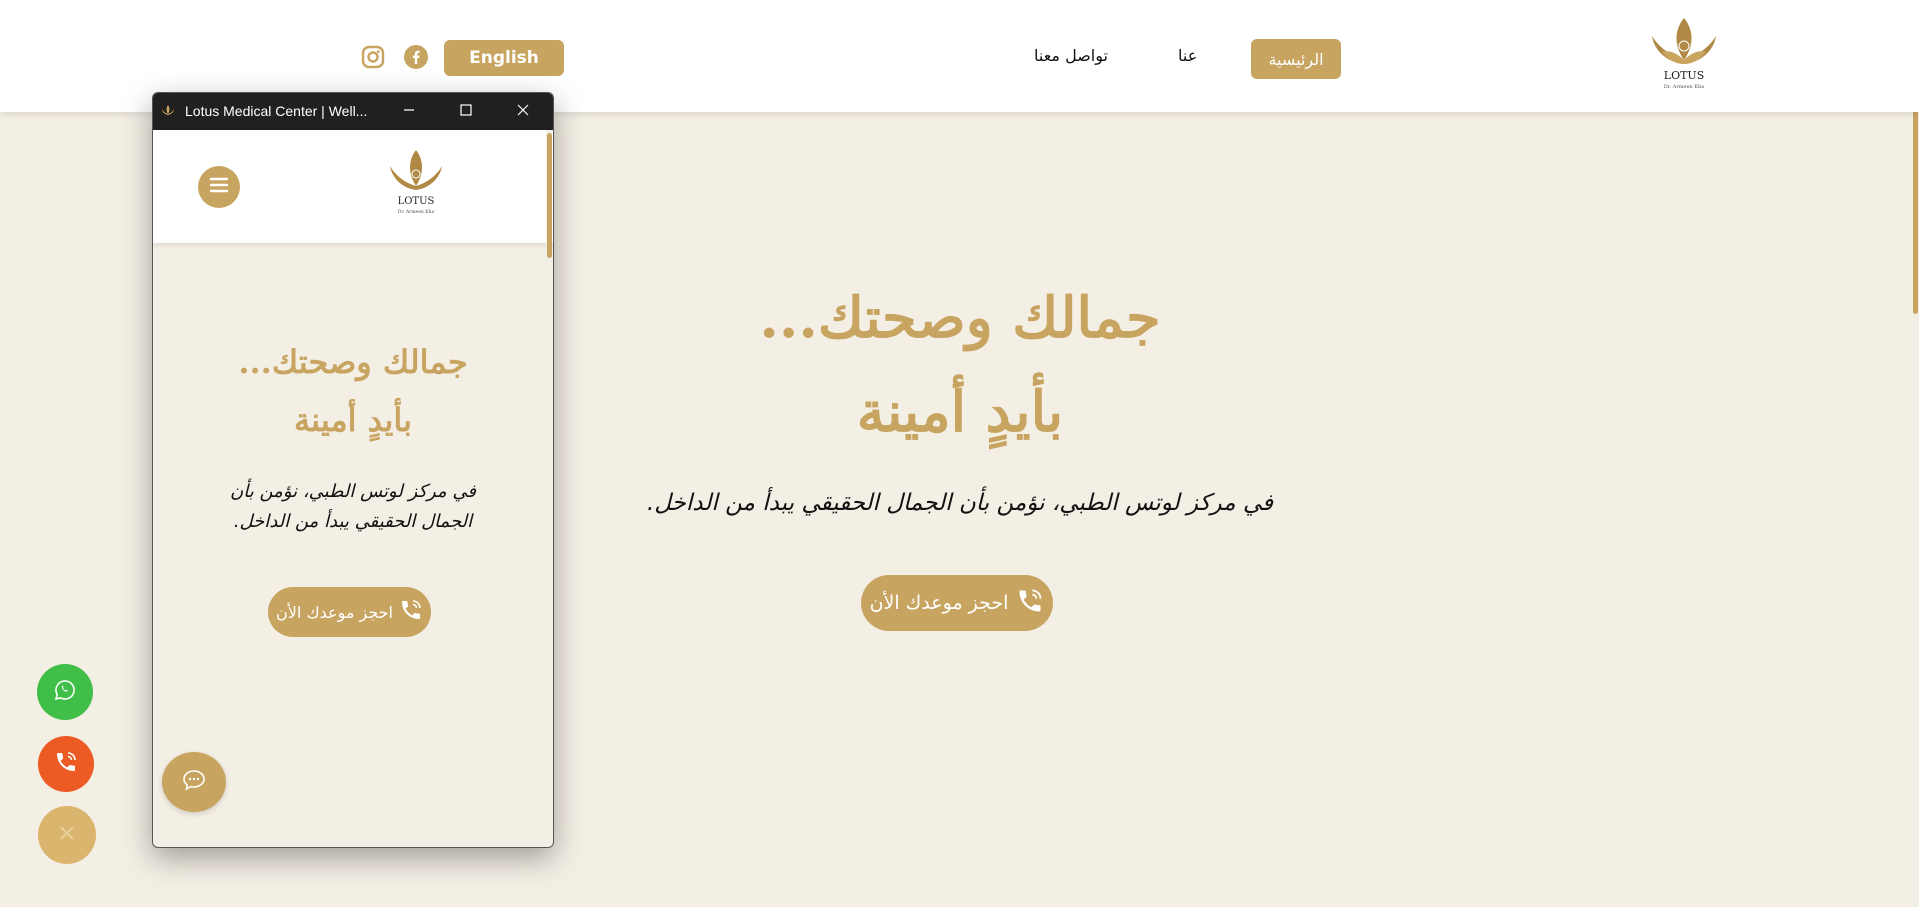  Describe the element at coordinates (353, 186) in the screenshot. I see `popup-site-header: LOTUS Dr. Armeen Kha` at that location.